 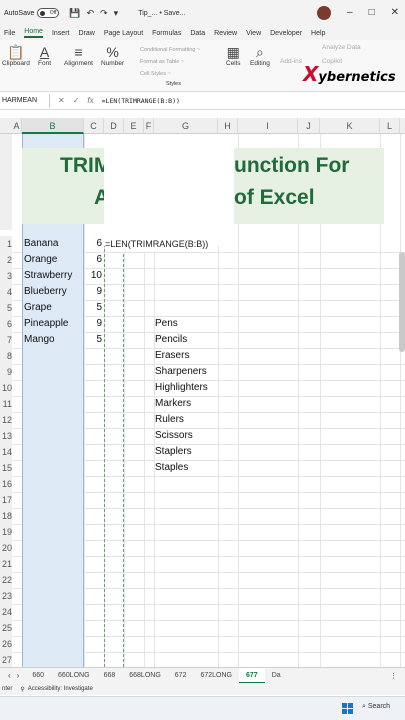 I want to click on col-header-b: B, so click(x=53, y=126).